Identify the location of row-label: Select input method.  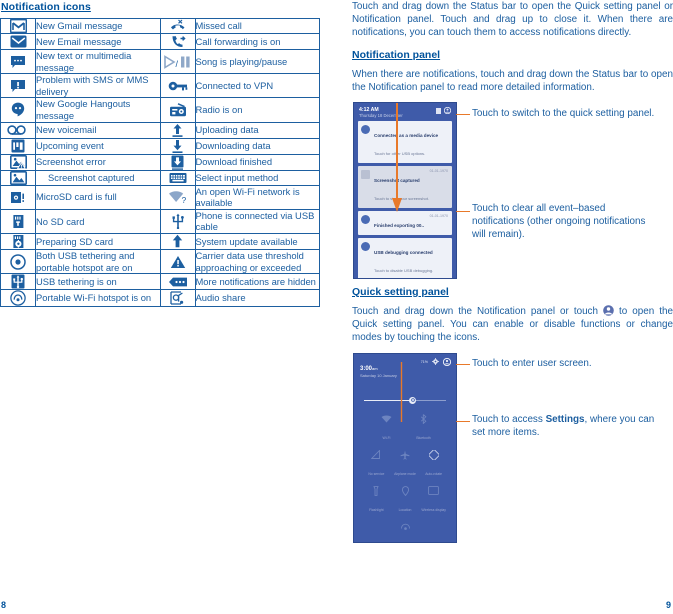
(257, 177).